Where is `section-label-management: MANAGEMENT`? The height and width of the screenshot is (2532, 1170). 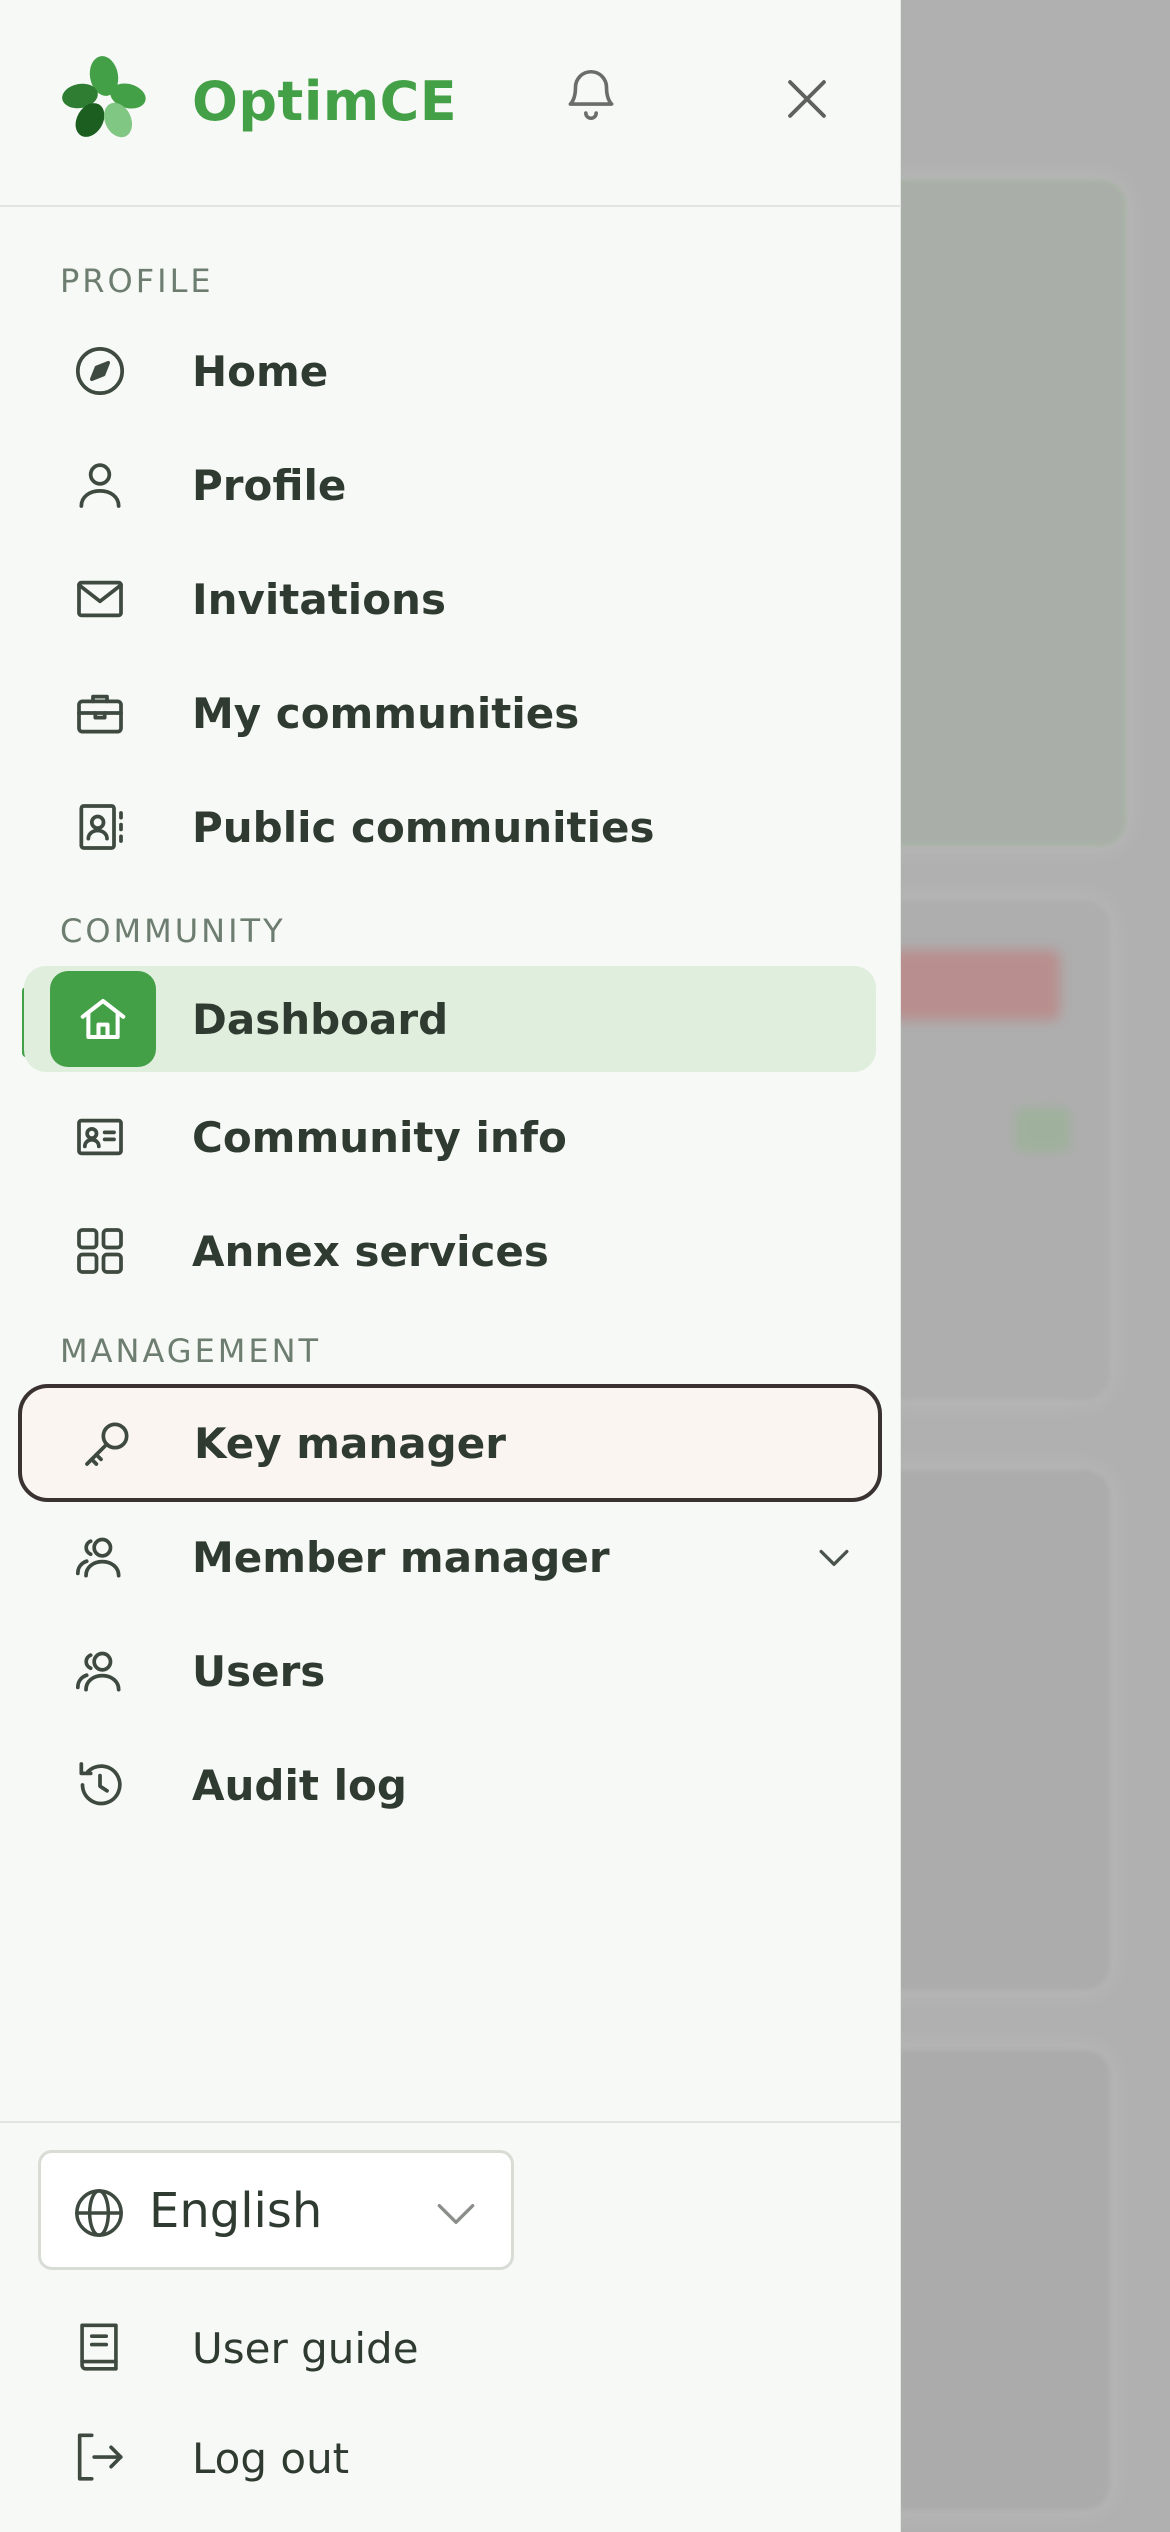
section-label-management: MANAGEMENT is located at coordinates (191, 1351).